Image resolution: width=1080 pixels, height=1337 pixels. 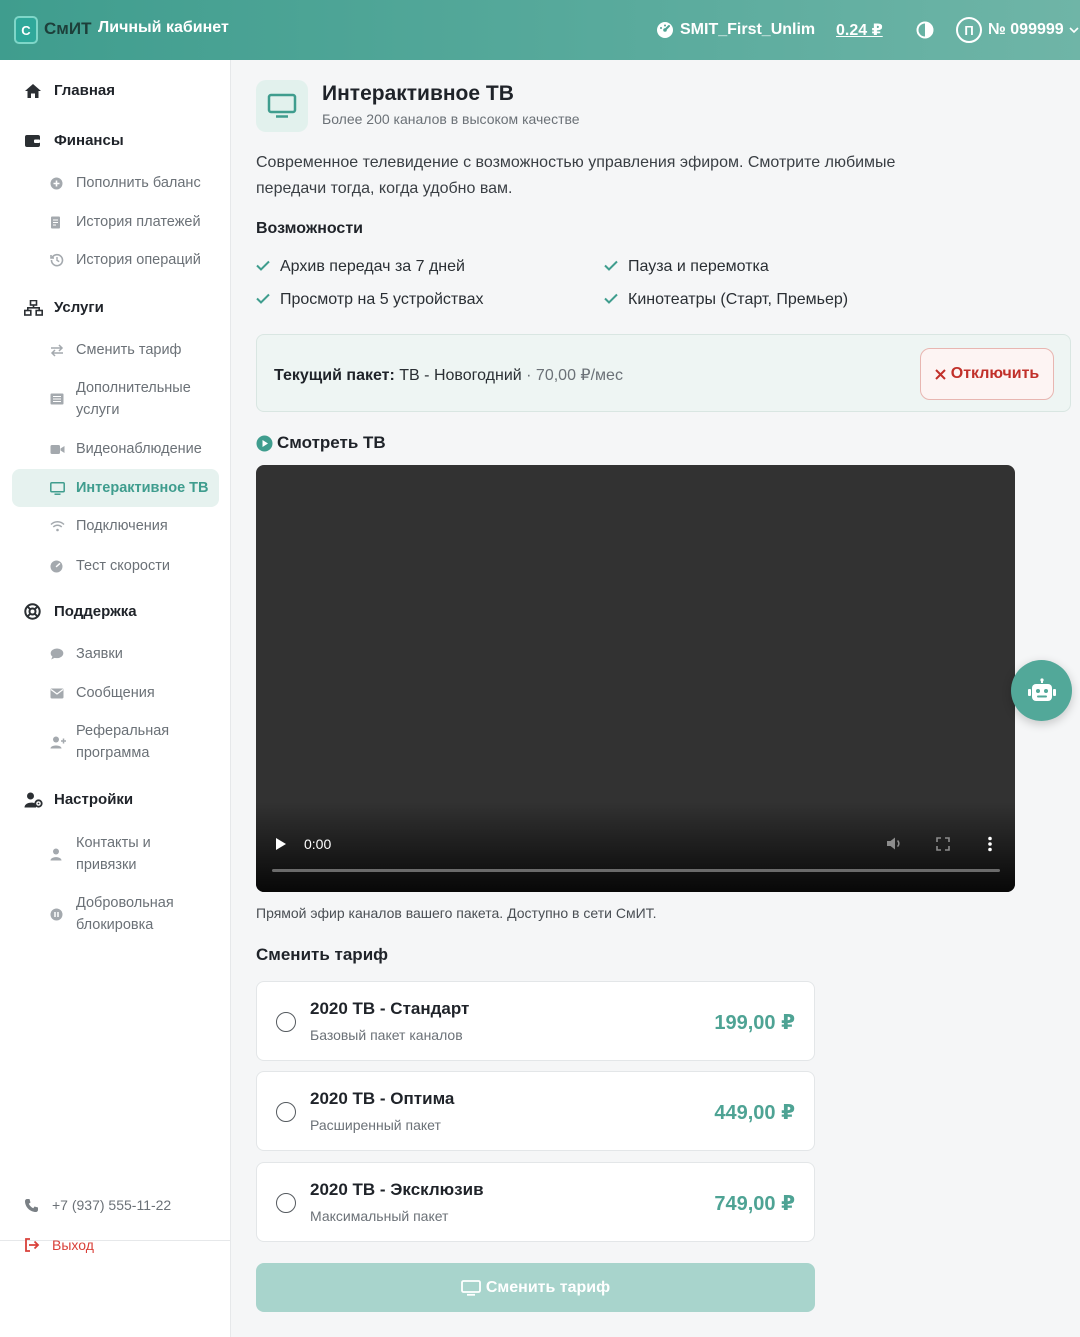 I want to click on sidebar-item-extra-services: Дополнительные услуги, so click(x=115, y=399).